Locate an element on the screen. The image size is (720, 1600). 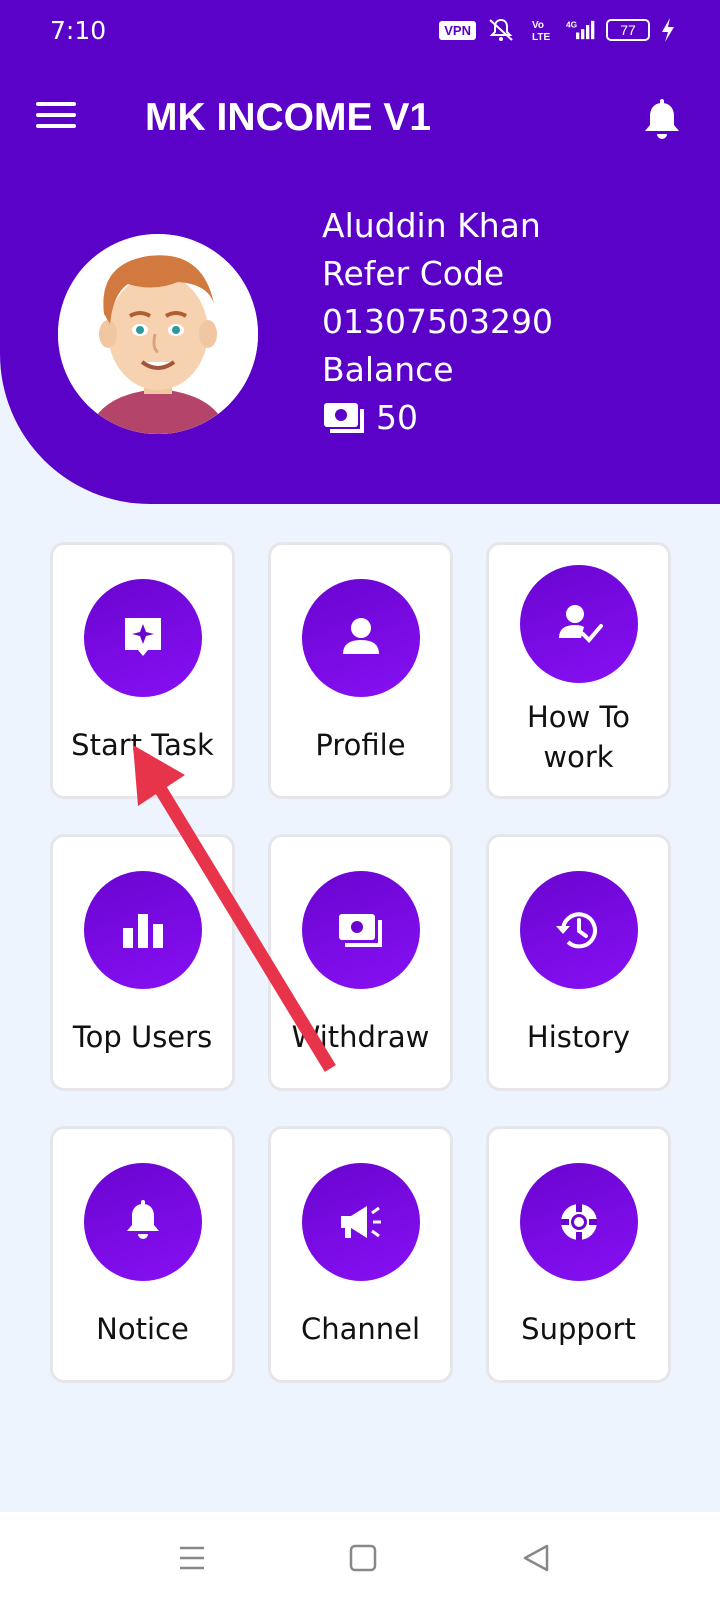
start-task-icon-circle is located at coordinates (142, 638).